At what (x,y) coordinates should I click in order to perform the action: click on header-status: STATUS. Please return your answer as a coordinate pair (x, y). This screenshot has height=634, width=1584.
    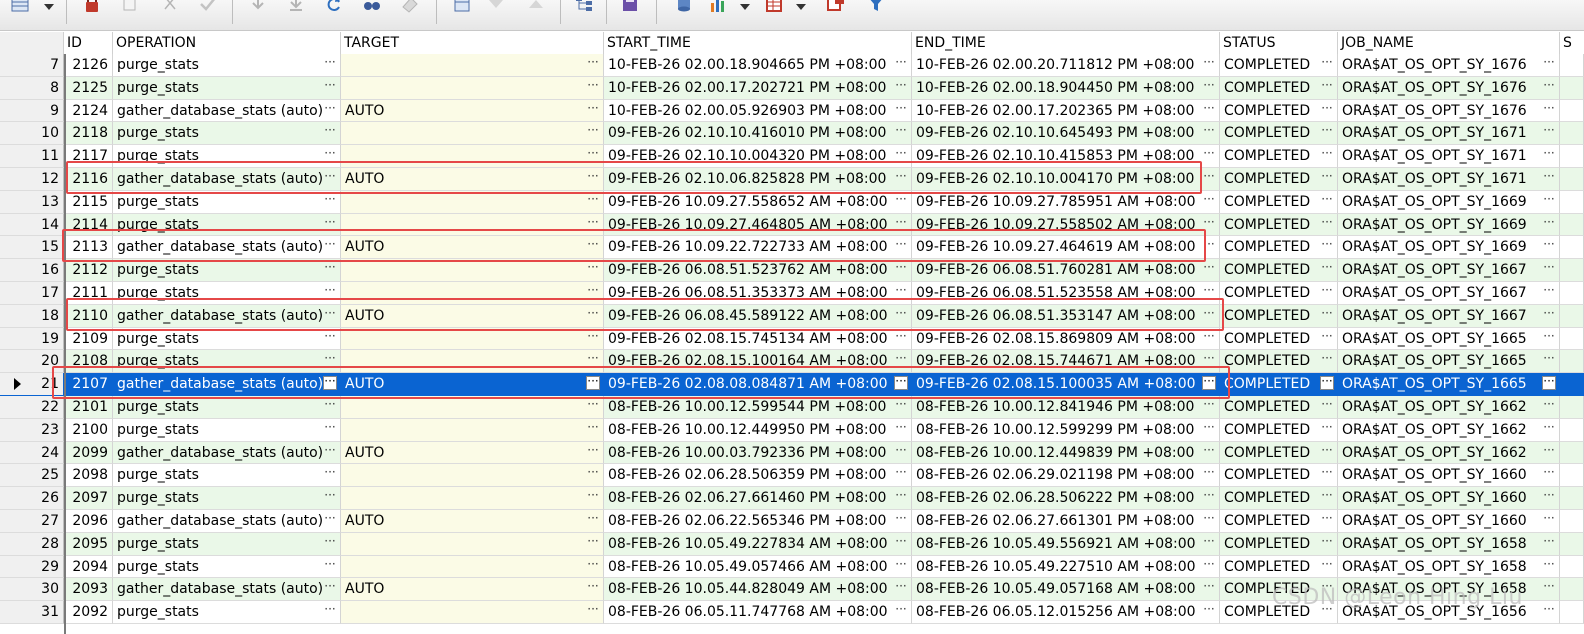
    Looking at the image, I should click on (1279, 43).